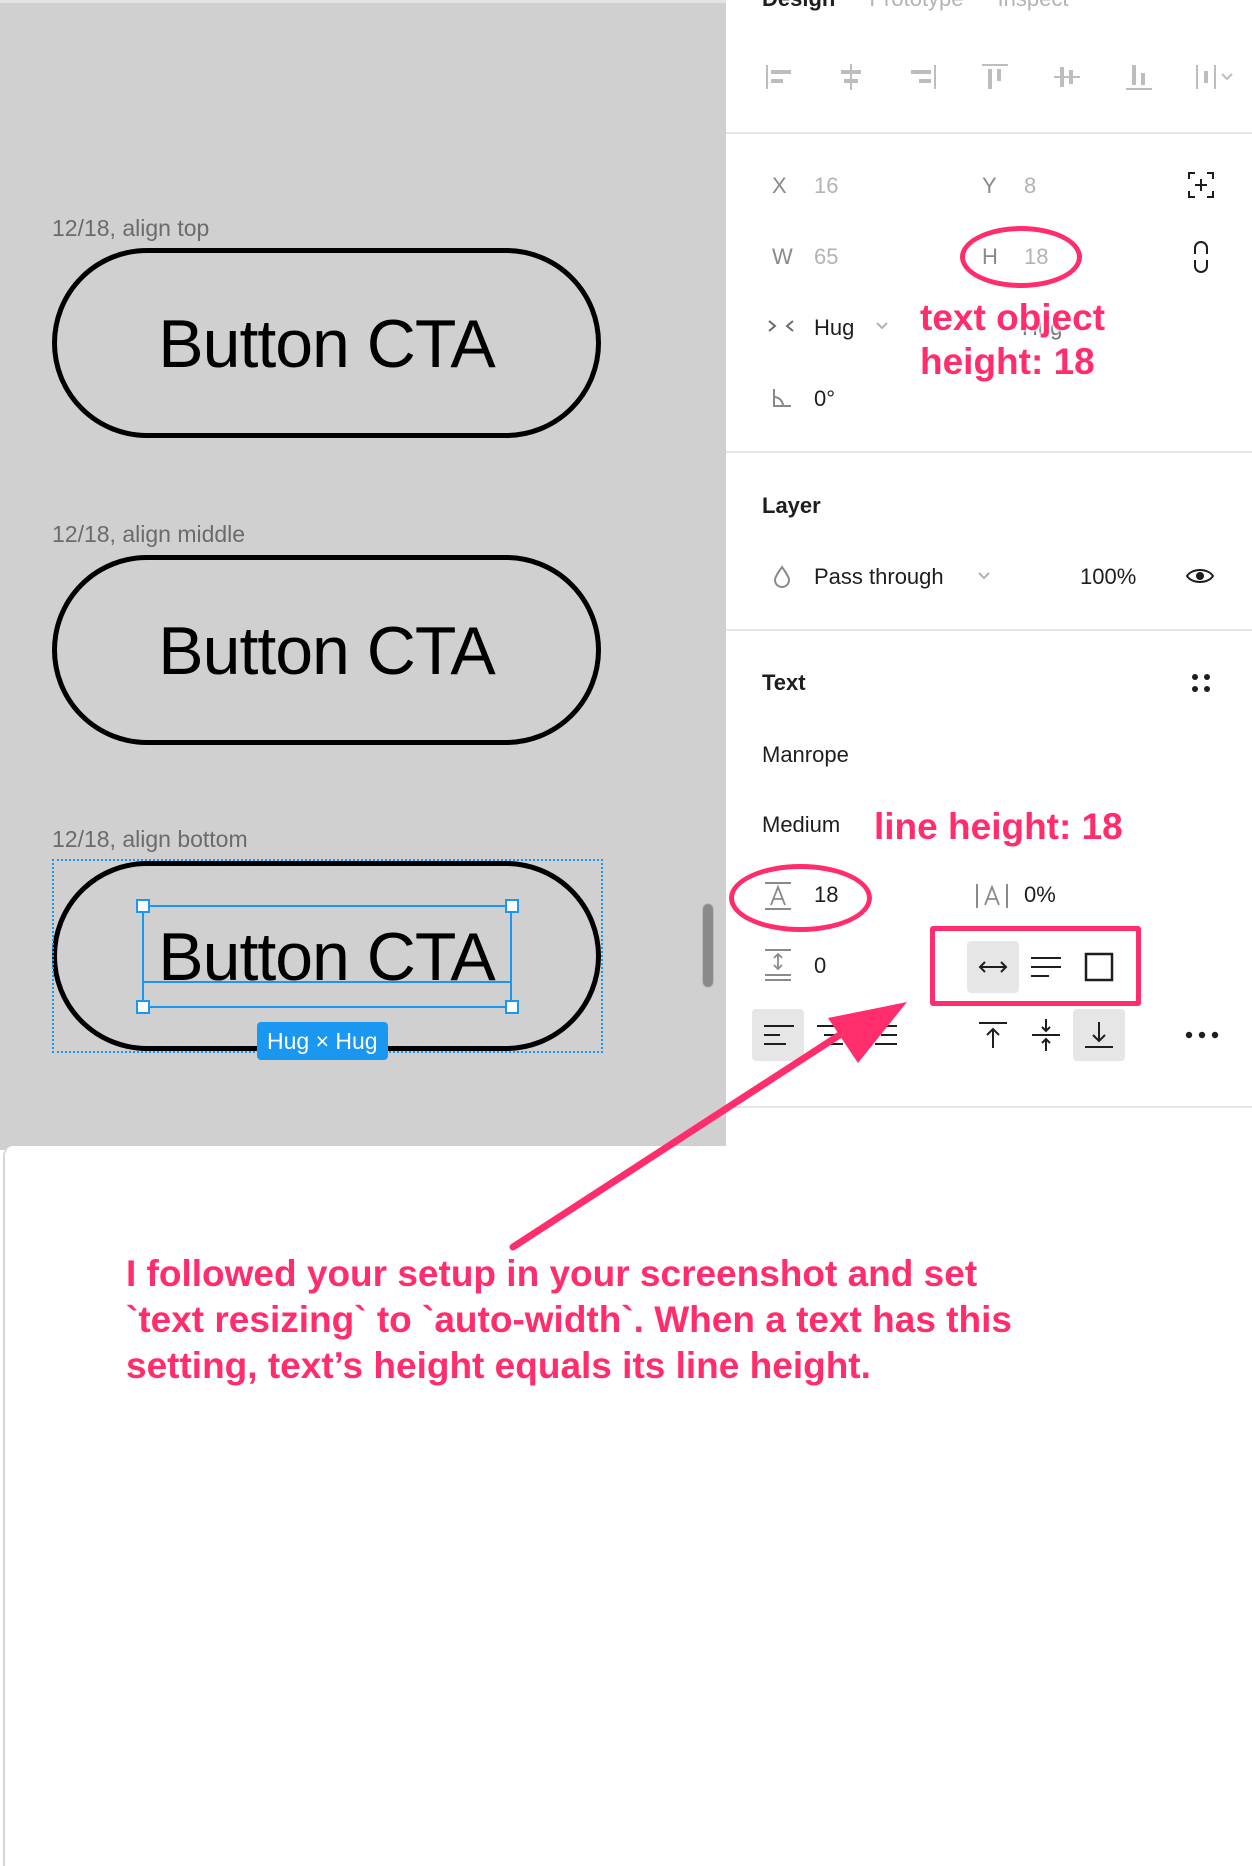 This screenshot has width=1252, height=1866. What do you see at coordinates (781, 326) in the screenshot?
I see `horizontal-resizing-icon` at bounding box center [781, 326].